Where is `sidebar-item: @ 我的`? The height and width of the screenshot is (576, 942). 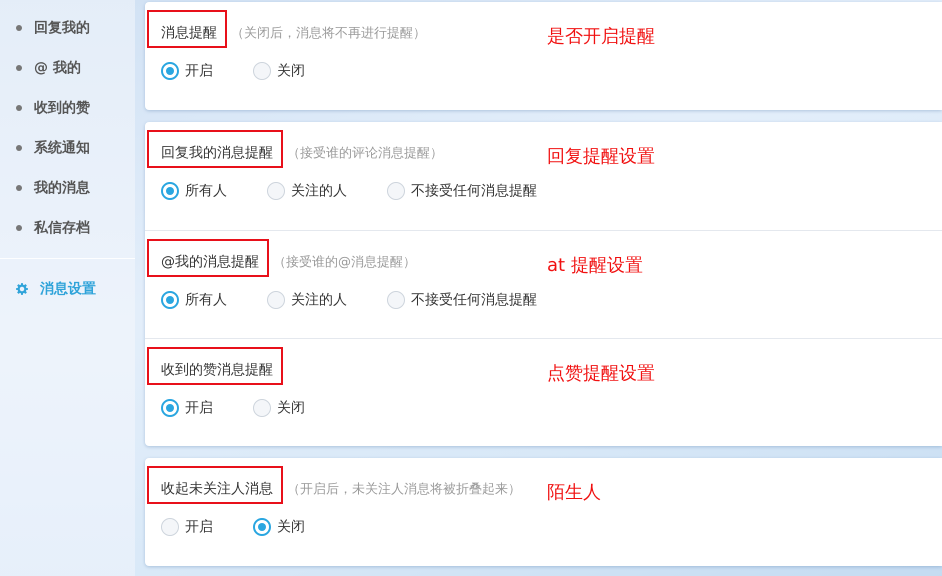
sidebar-item: @ 我的 is located at coordinates (67, 68).